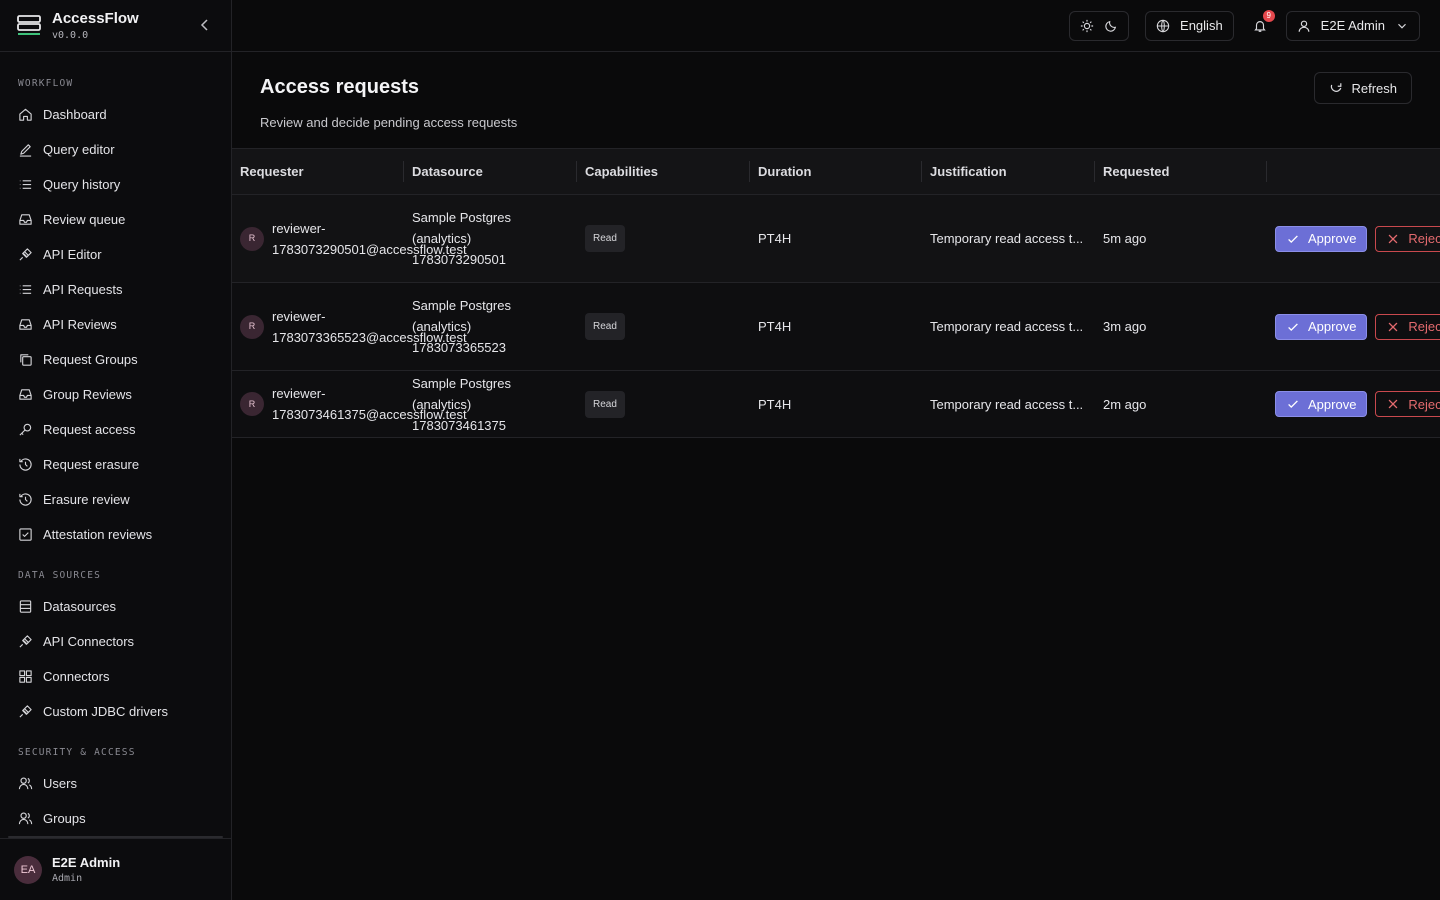 Image resolution: width=1440 pixels, height=900 pixels. What do you see at coordinates (1424, 404) in the screenshot?
I see `reject-label: Reject` at bounding box center [1424, 404].